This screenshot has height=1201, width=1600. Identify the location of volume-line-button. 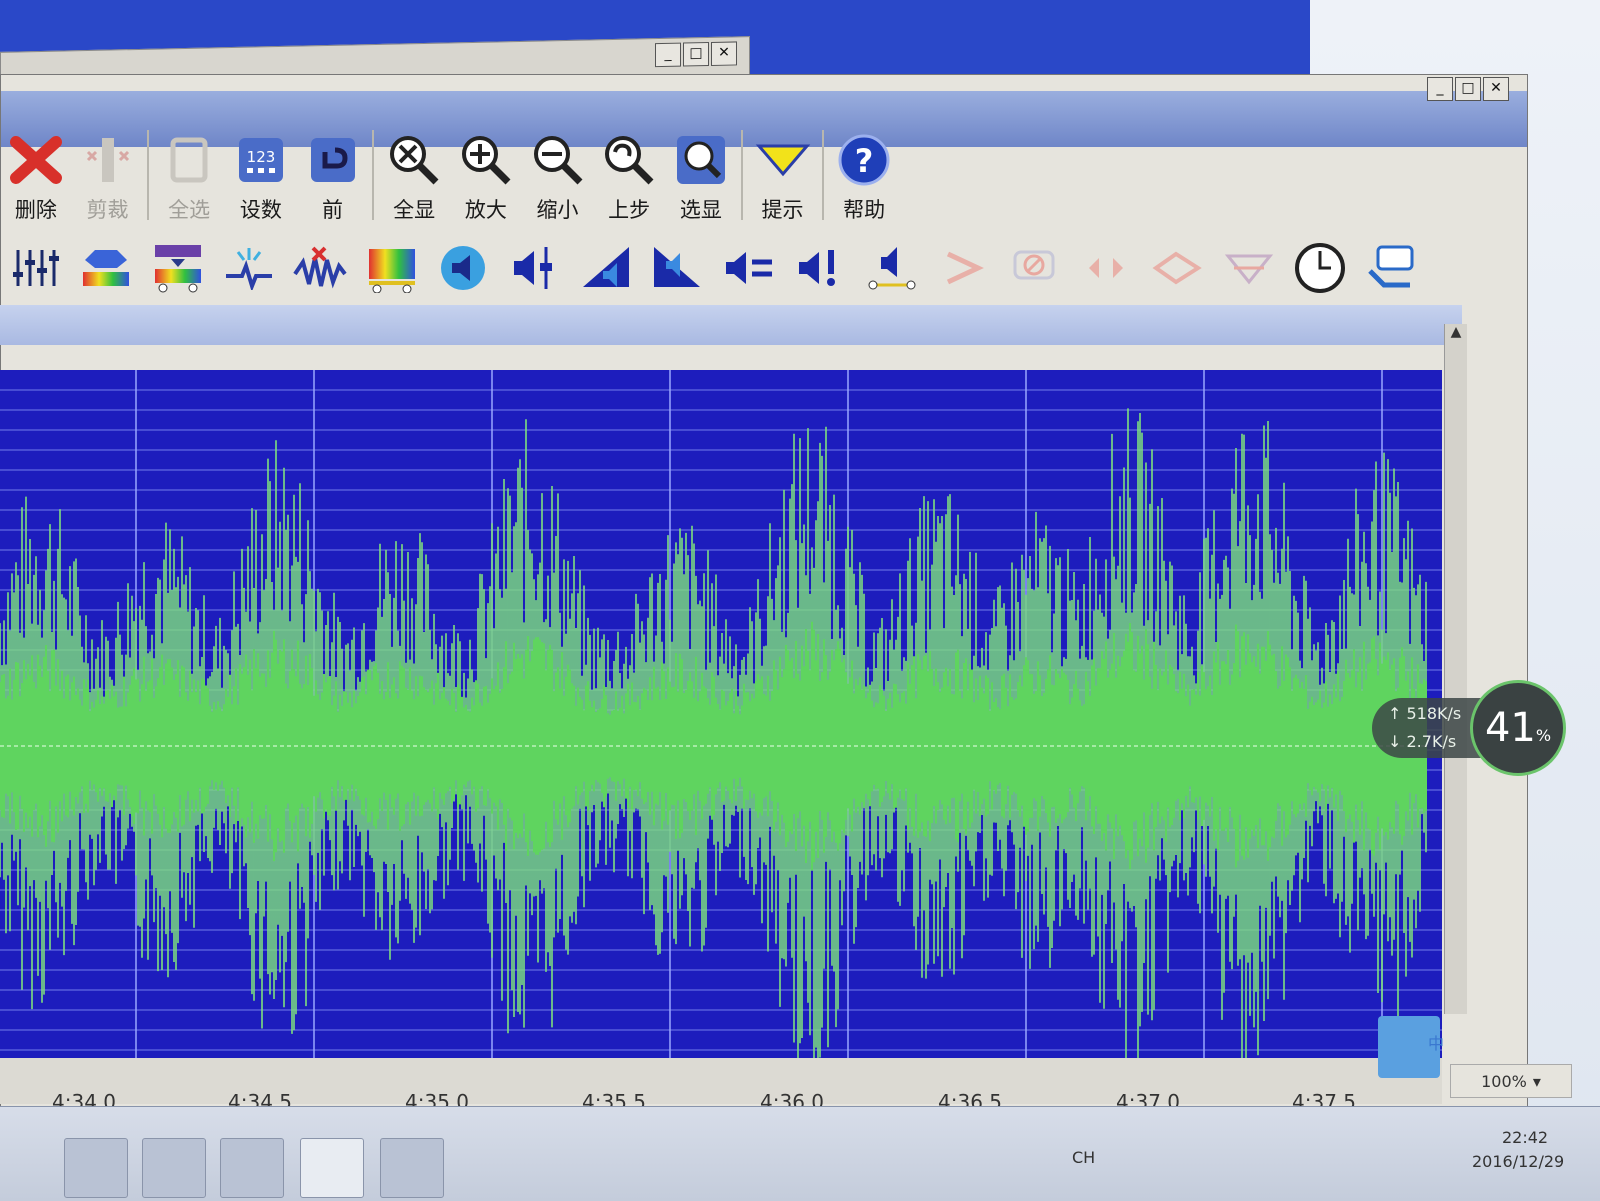
(891, 268).